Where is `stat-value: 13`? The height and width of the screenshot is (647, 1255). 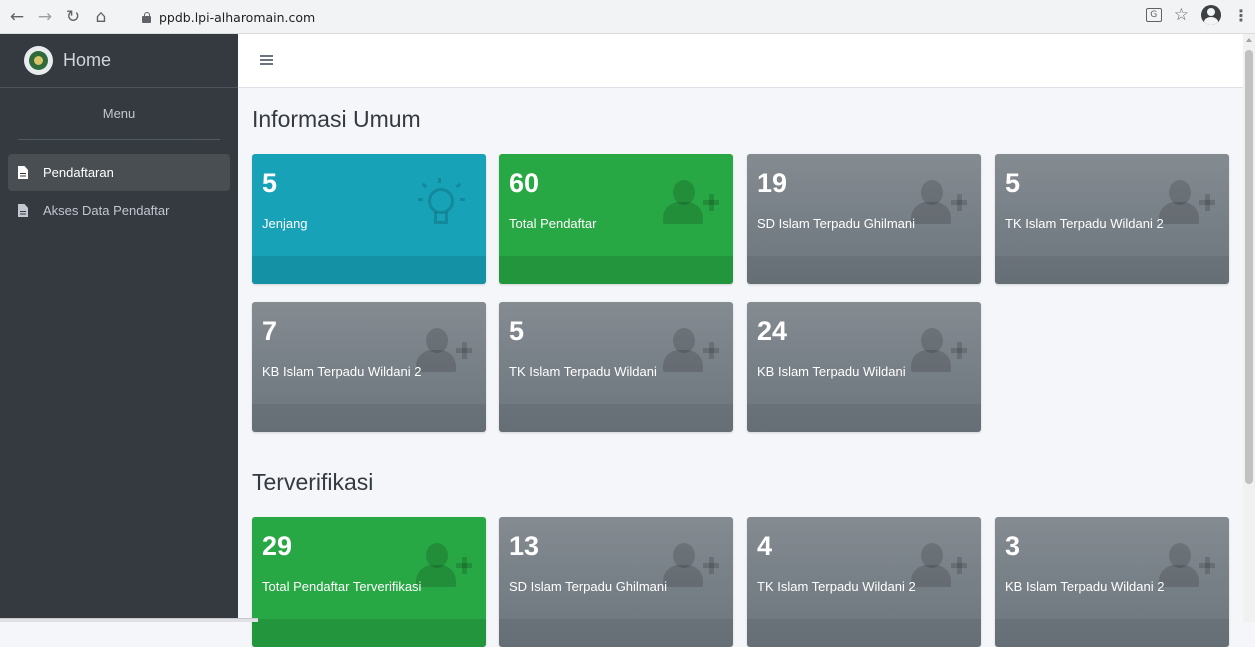 stat-value: 13 is located at coordinates (524, 546).